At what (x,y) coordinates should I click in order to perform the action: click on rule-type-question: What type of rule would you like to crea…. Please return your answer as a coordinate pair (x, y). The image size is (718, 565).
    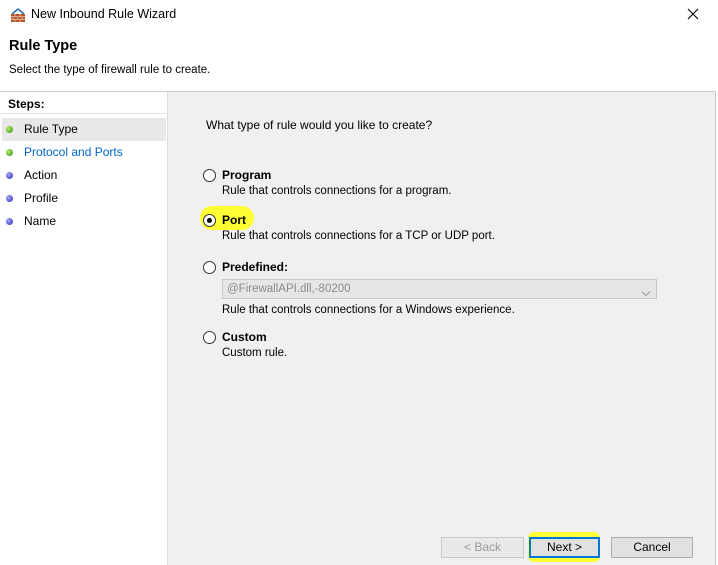
    Looking at the image, I should click on (319, 125).